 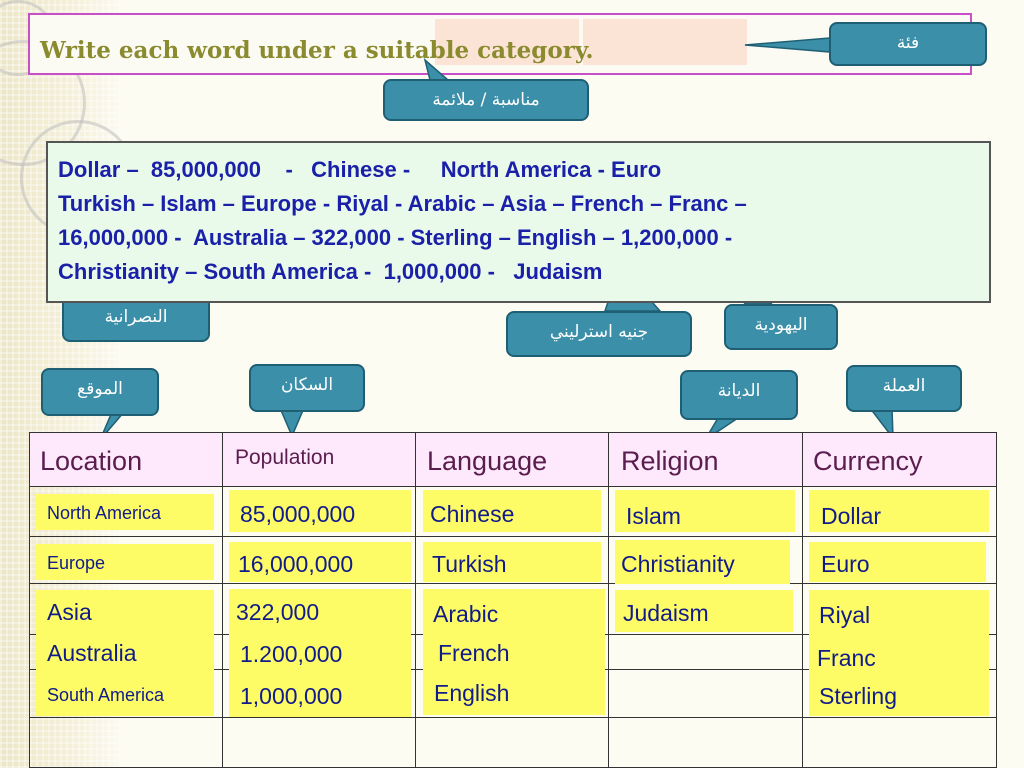 I want to click on callout-sterling: جنيه استرليني, so click(x=599, y=334).